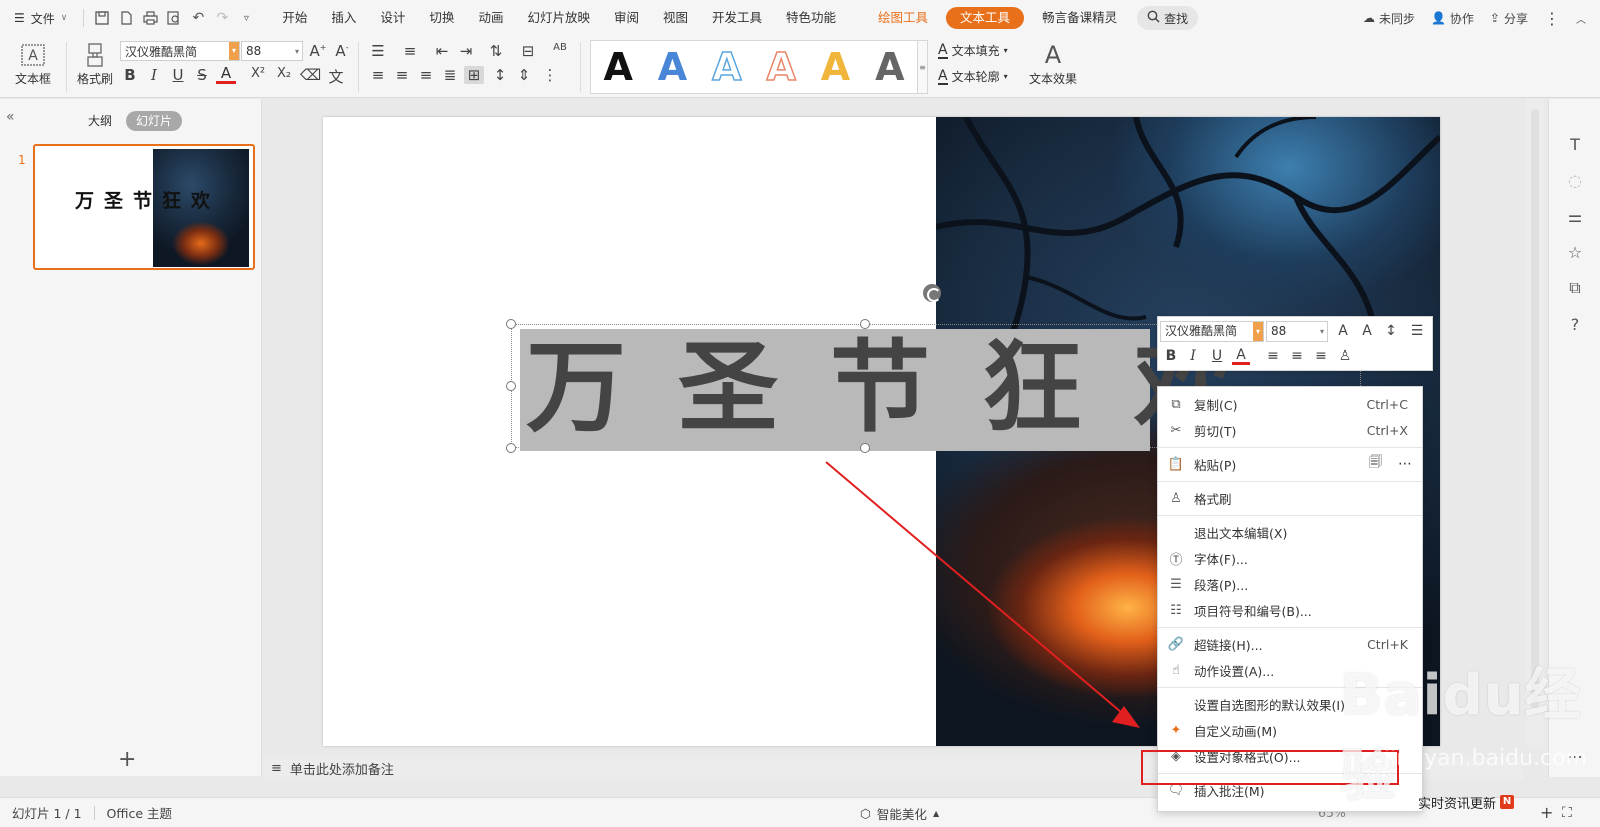 This screenshot has width=1600, height=827. What do you see at coordinates (336, 76) in the screenshot?
I see `phonetic-icon: 文` at bounding box center [336, 76].